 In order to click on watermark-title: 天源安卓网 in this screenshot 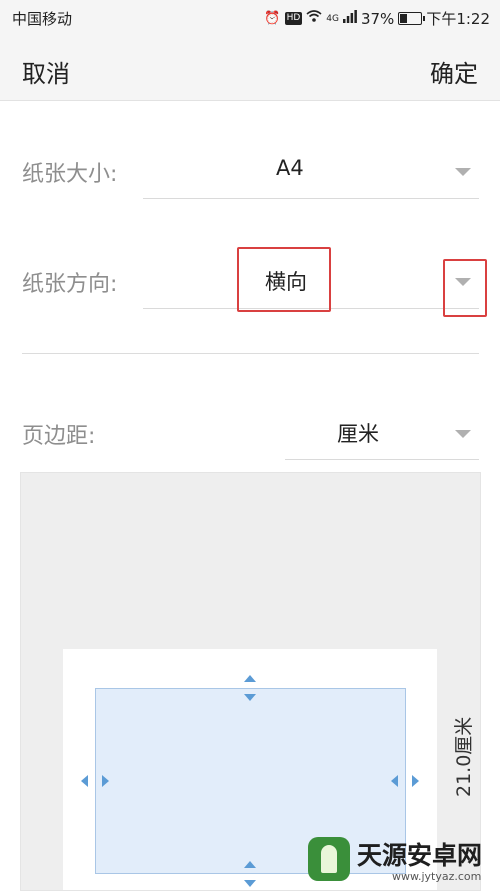, I will do `click(420, 855)`.